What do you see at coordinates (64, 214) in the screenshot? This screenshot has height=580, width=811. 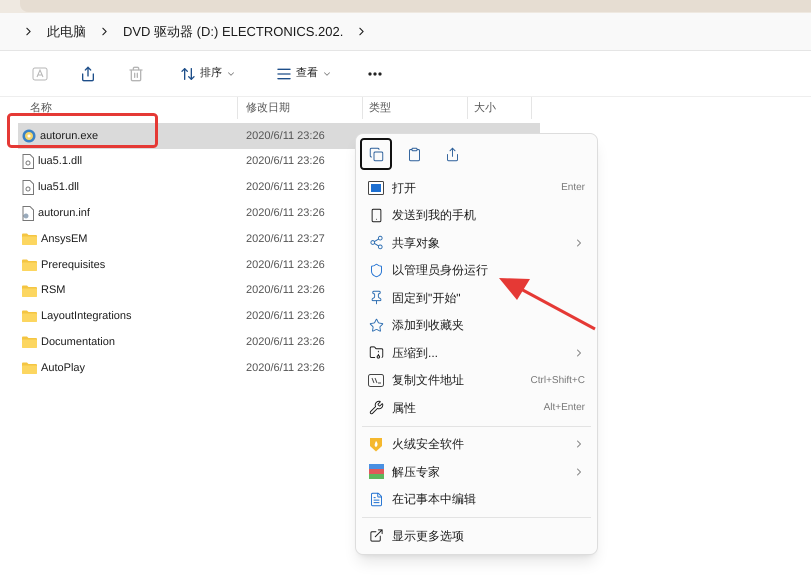 I see `file-name: autorun.inf` at bounding box center [64, 214].